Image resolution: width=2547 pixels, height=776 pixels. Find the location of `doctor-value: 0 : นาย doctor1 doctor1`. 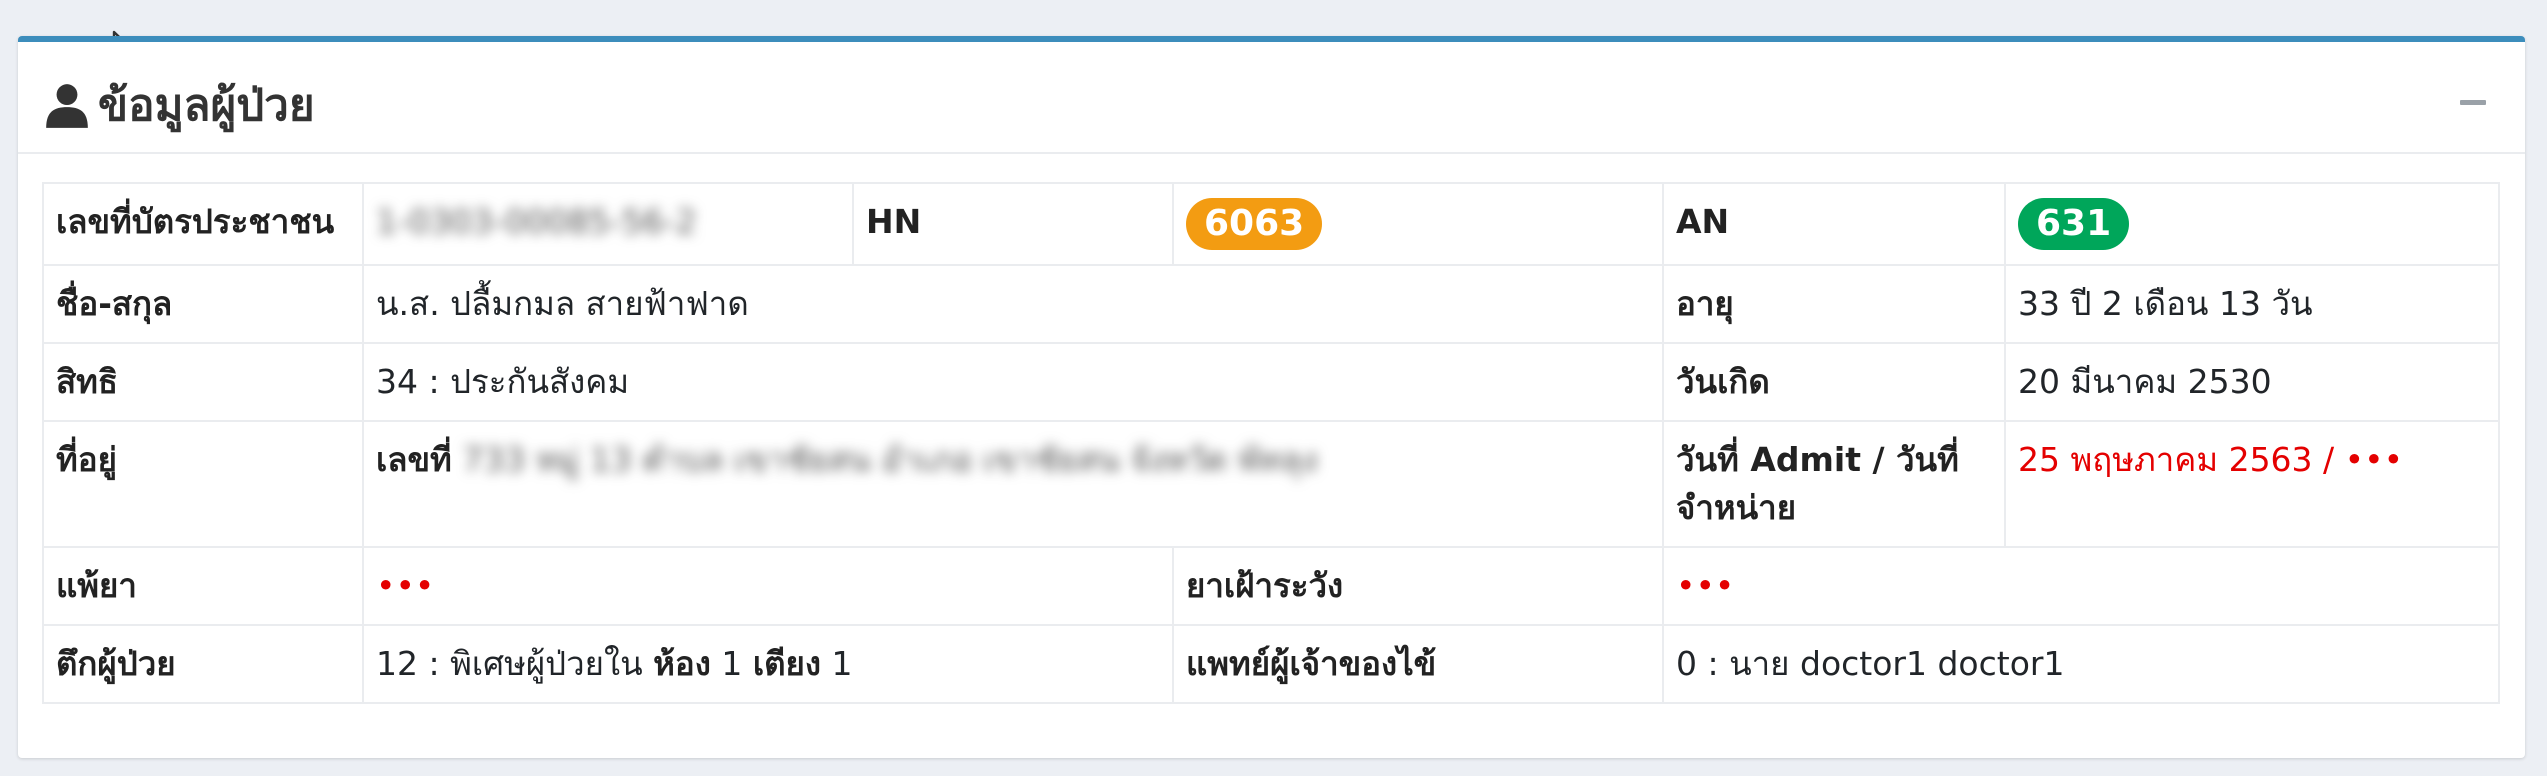

doctor-value: 0 : นาย doctor1 doctor1 is located at coordinates (2081, 664).